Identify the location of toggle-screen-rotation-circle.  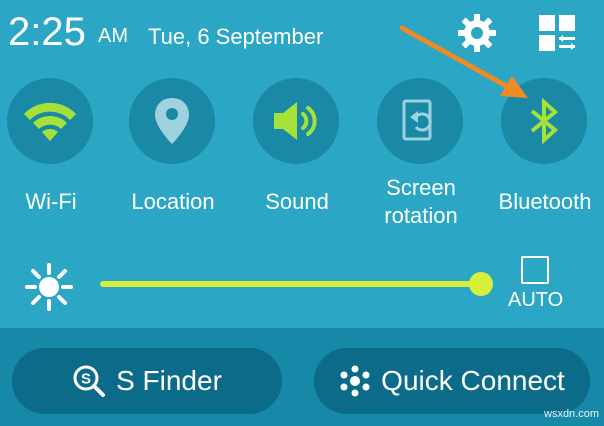
(420, 121).